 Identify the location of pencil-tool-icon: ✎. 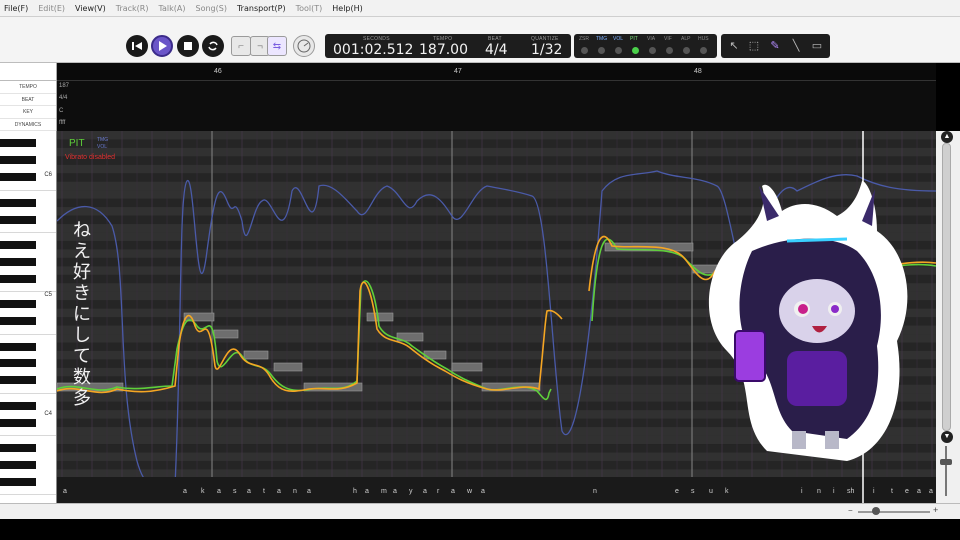
(775, 46).